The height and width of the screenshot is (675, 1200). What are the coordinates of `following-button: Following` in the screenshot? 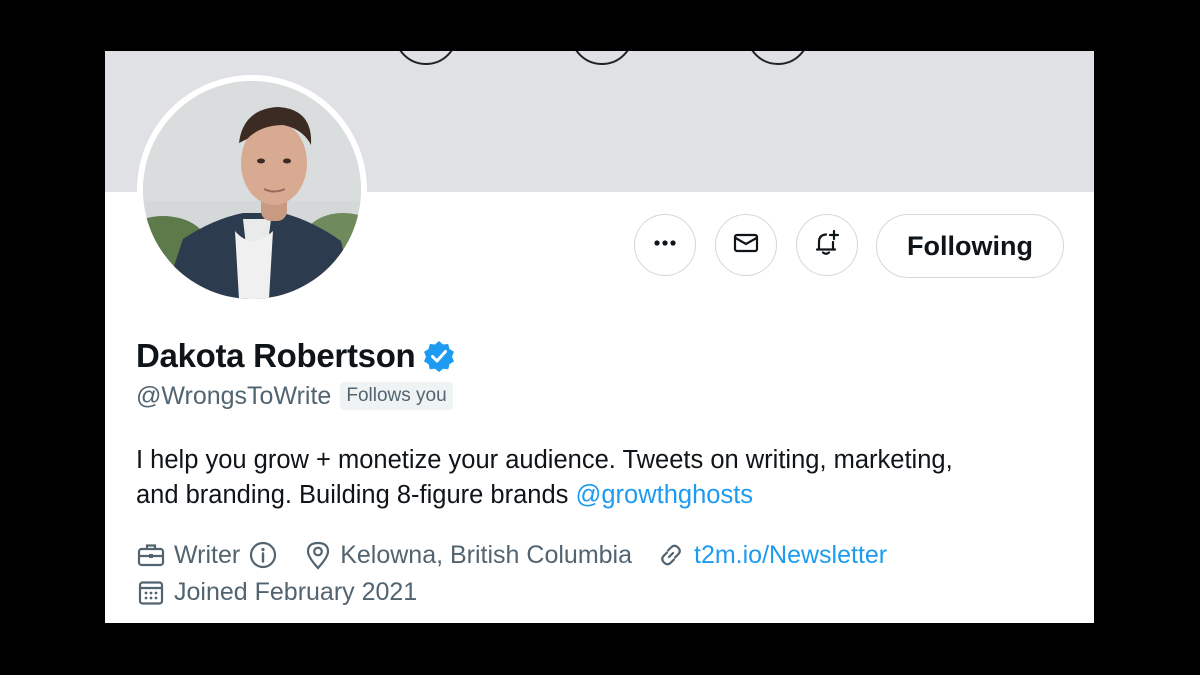 It's located at (970, 246).